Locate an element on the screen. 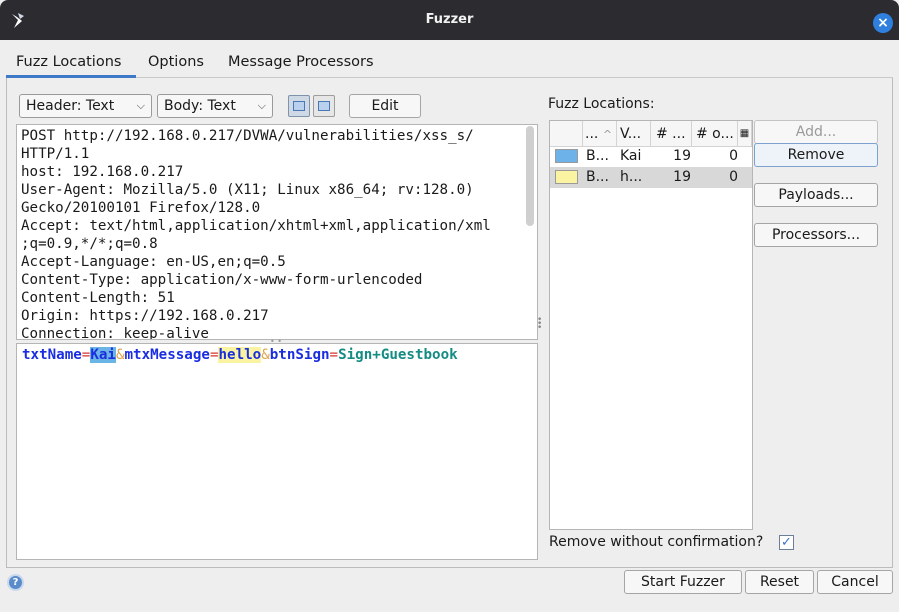 The height and width of the screenshot is (612, 899). cancel-button: Cancel is located at coordinates (855, 582).